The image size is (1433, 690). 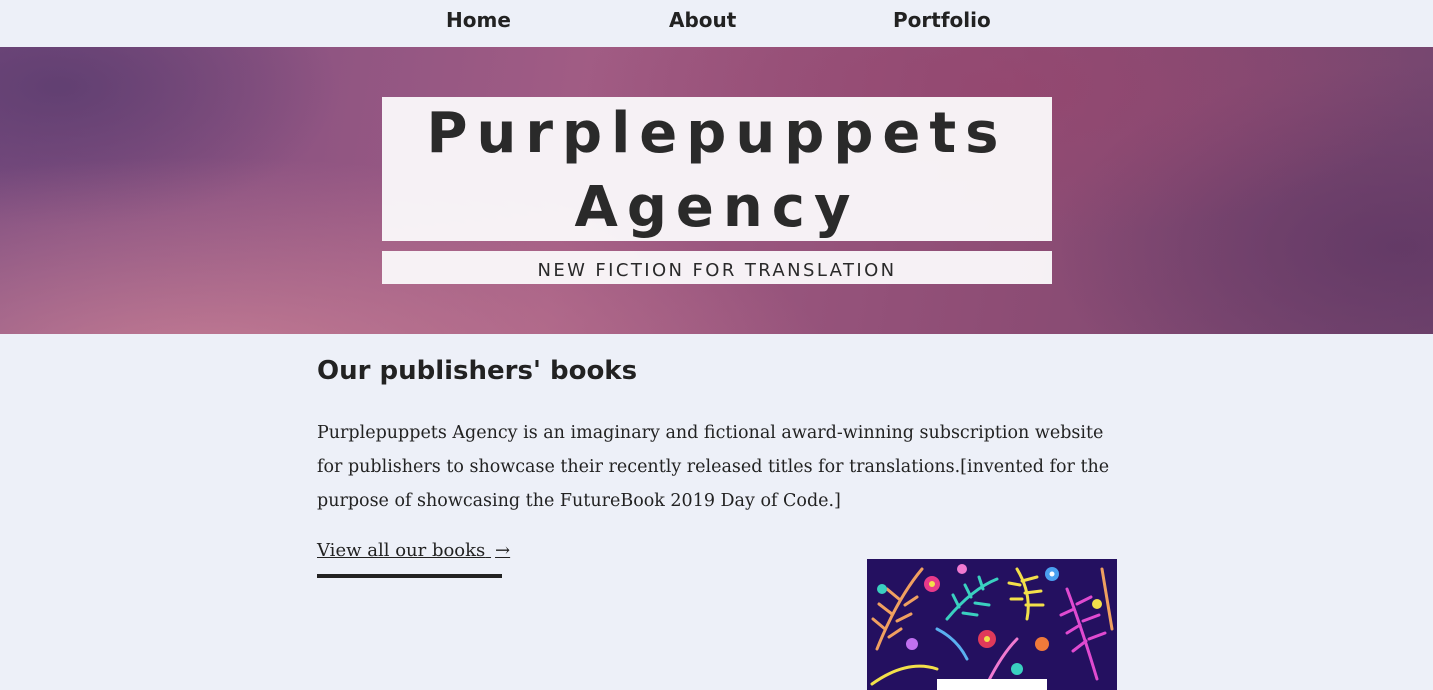 What do you see at coordinates (702, 20) in the screenshot?
I see `nav-about-link: About` at bounding box center [702, 20].